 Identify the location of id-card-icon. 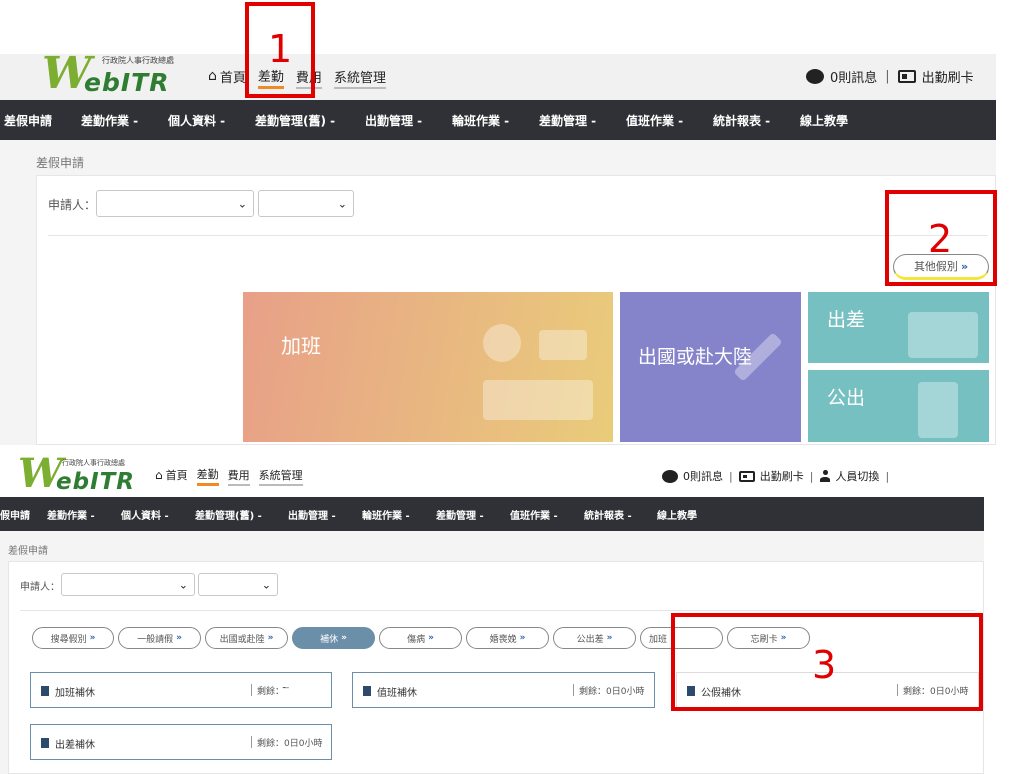
(906, 76).